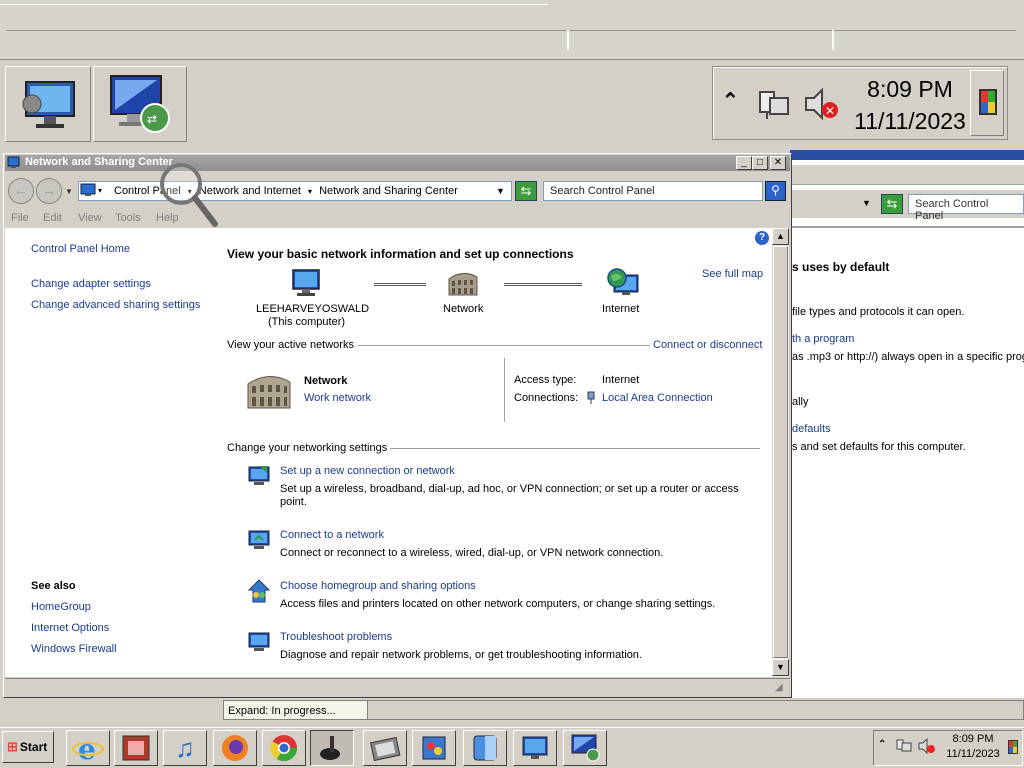 This screenshot has height=768, width=1024. I want to click on taskbar-music: ♫, so click(185, 748).